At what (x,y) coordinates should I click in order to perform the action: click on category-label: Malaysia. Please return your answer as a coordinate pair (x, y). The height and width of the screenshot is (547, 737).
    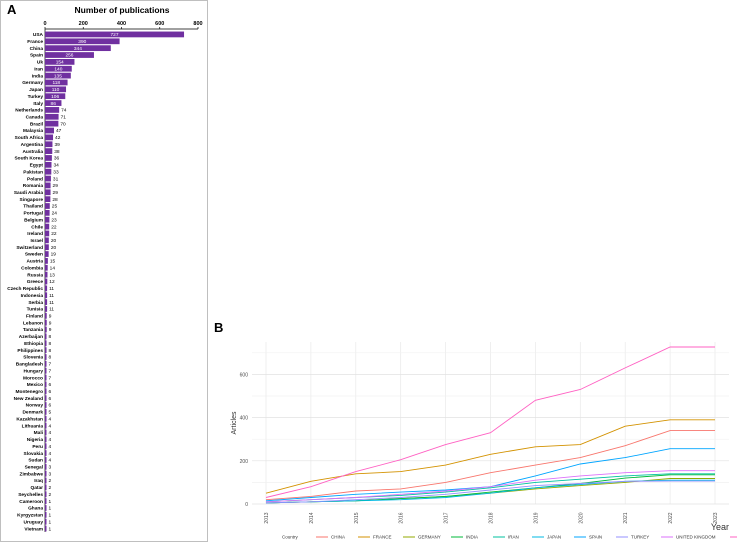
    Looking at the image, I should click on (33, 131).